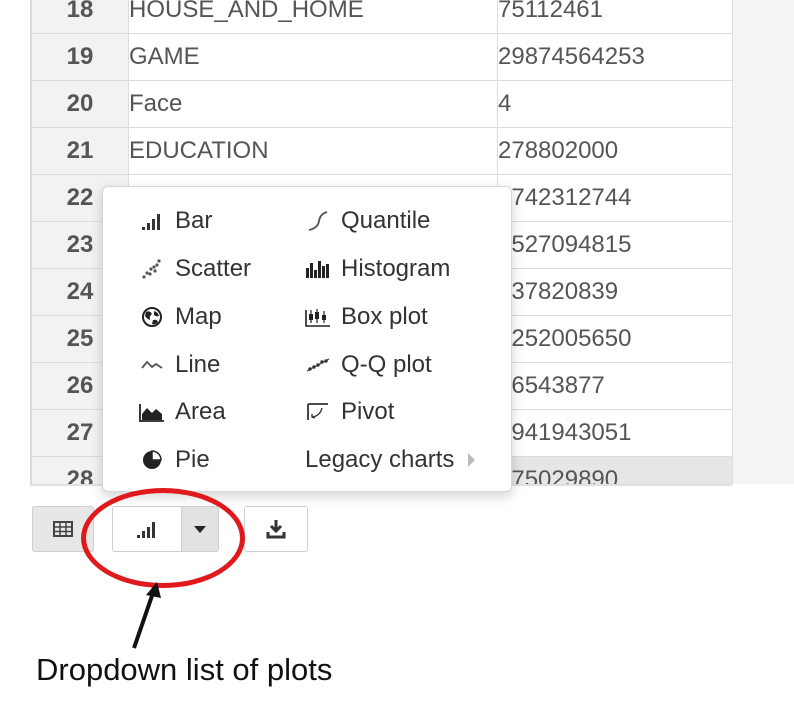  Describe the element at coordinates (198, 316) in the screenshot. I see `menu-item-label: Map` at that location.